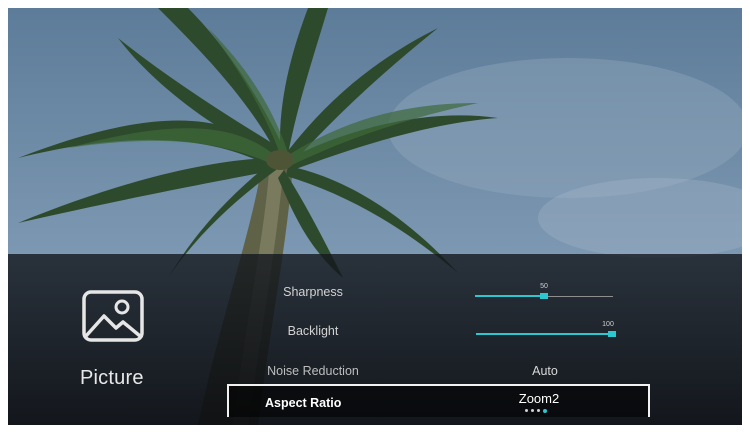 This screenshot has height=433, width=750. Describe the element at coordinates (545, 371) in the screenshot. I see `noise-reduction-value: Auto` at that location.